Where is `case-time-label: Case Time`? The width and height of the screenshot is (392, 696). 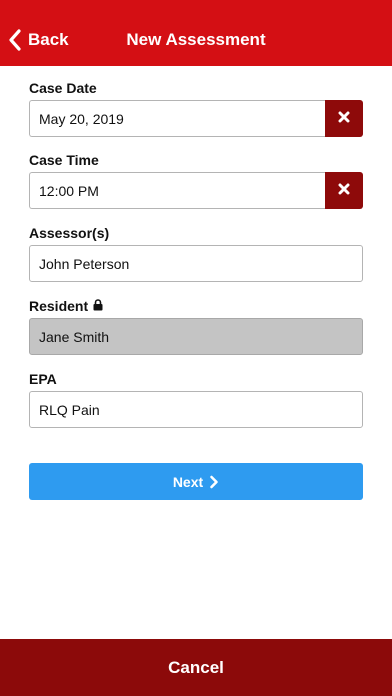
case-time-label: Case Time is located at coordinates (64, 160).